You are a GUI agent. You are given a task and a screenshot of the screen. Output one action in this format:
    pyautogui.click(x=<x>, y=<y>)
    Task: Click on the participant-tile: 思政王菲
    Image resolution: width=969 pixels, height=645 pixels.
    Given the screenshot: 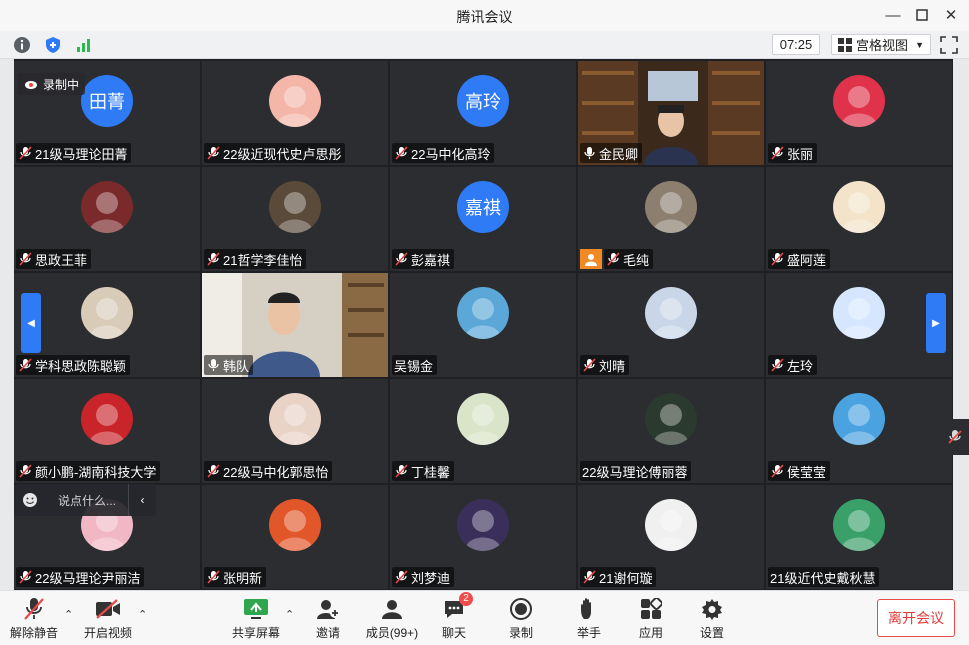 What is the action you would take?
    pyautogui.click(x=107, y=219)
    